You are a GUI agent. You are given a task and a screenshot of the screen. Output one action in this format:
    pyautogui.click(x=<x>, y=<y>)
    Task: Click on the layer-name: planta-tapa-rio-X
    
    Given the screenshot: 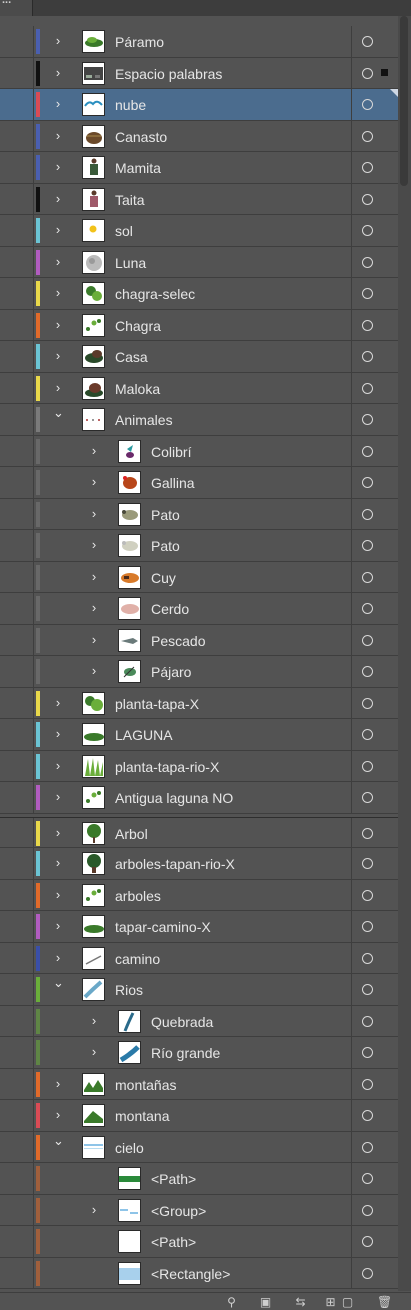 What is the action you would take?
    pyautogui.click(x=167, y=767)
    